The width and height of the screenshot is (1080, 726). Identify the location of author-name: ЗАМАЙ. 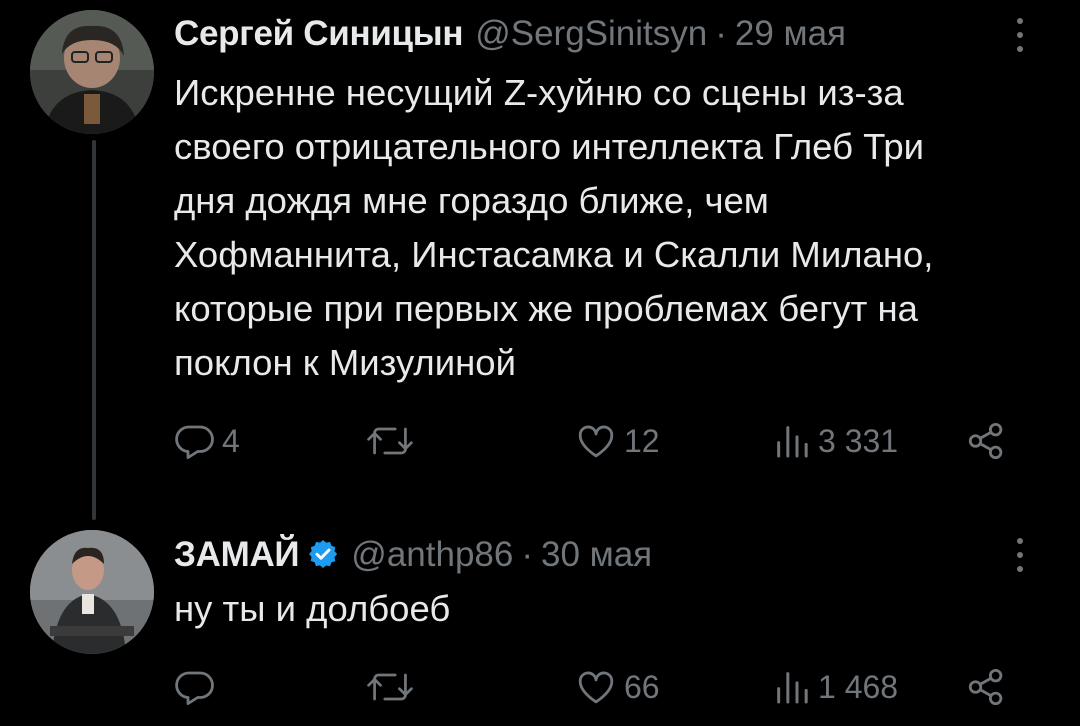
(237, 555).